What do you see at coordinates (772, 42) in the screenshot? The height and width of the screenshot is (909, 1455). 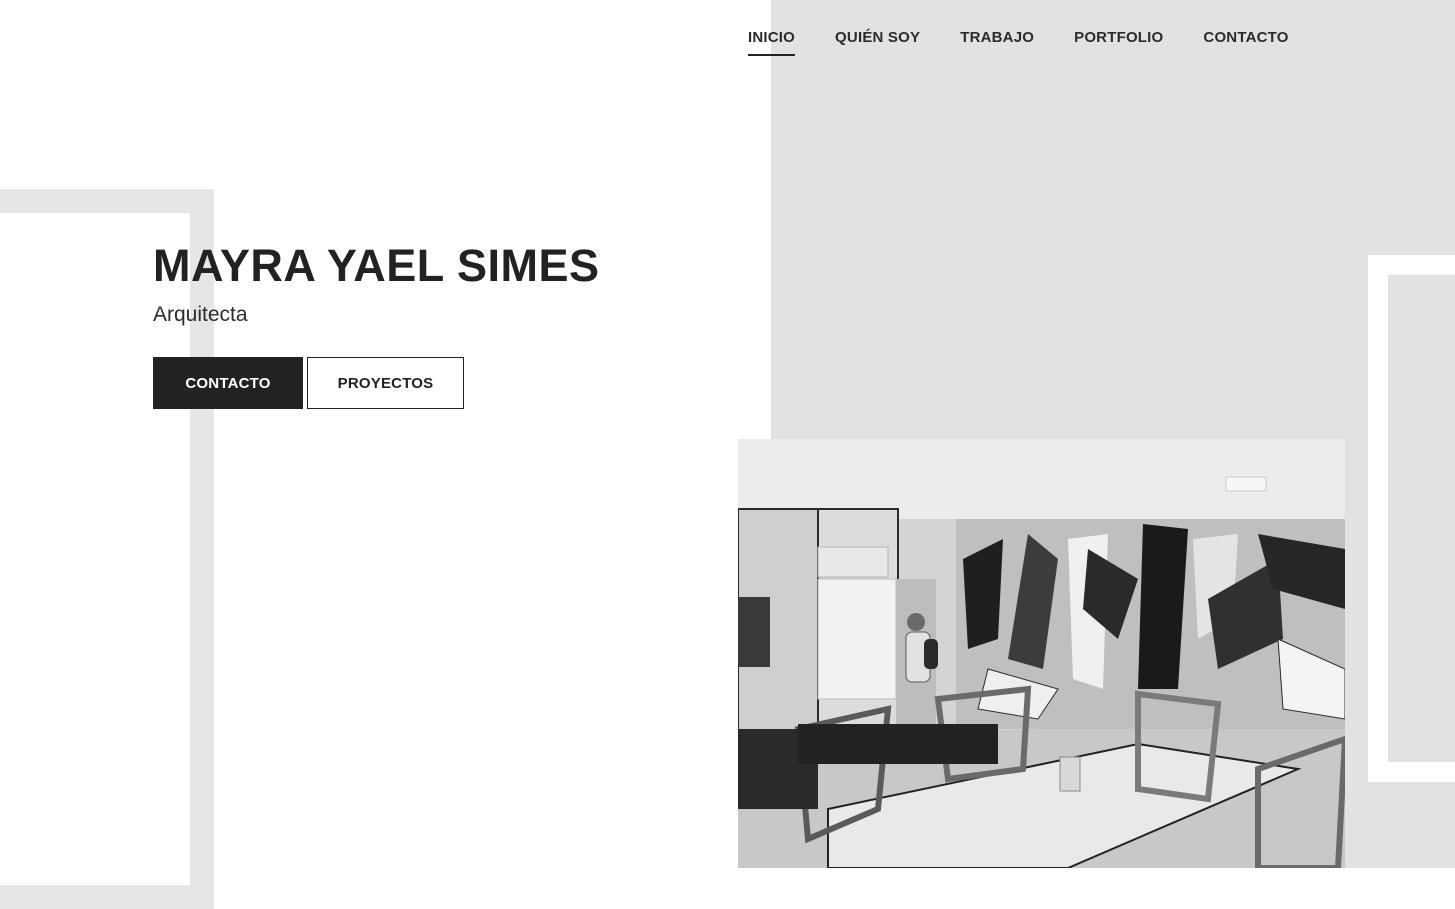 I see `nav-item-inicio: INICIO` at bounding box center [772, 42].